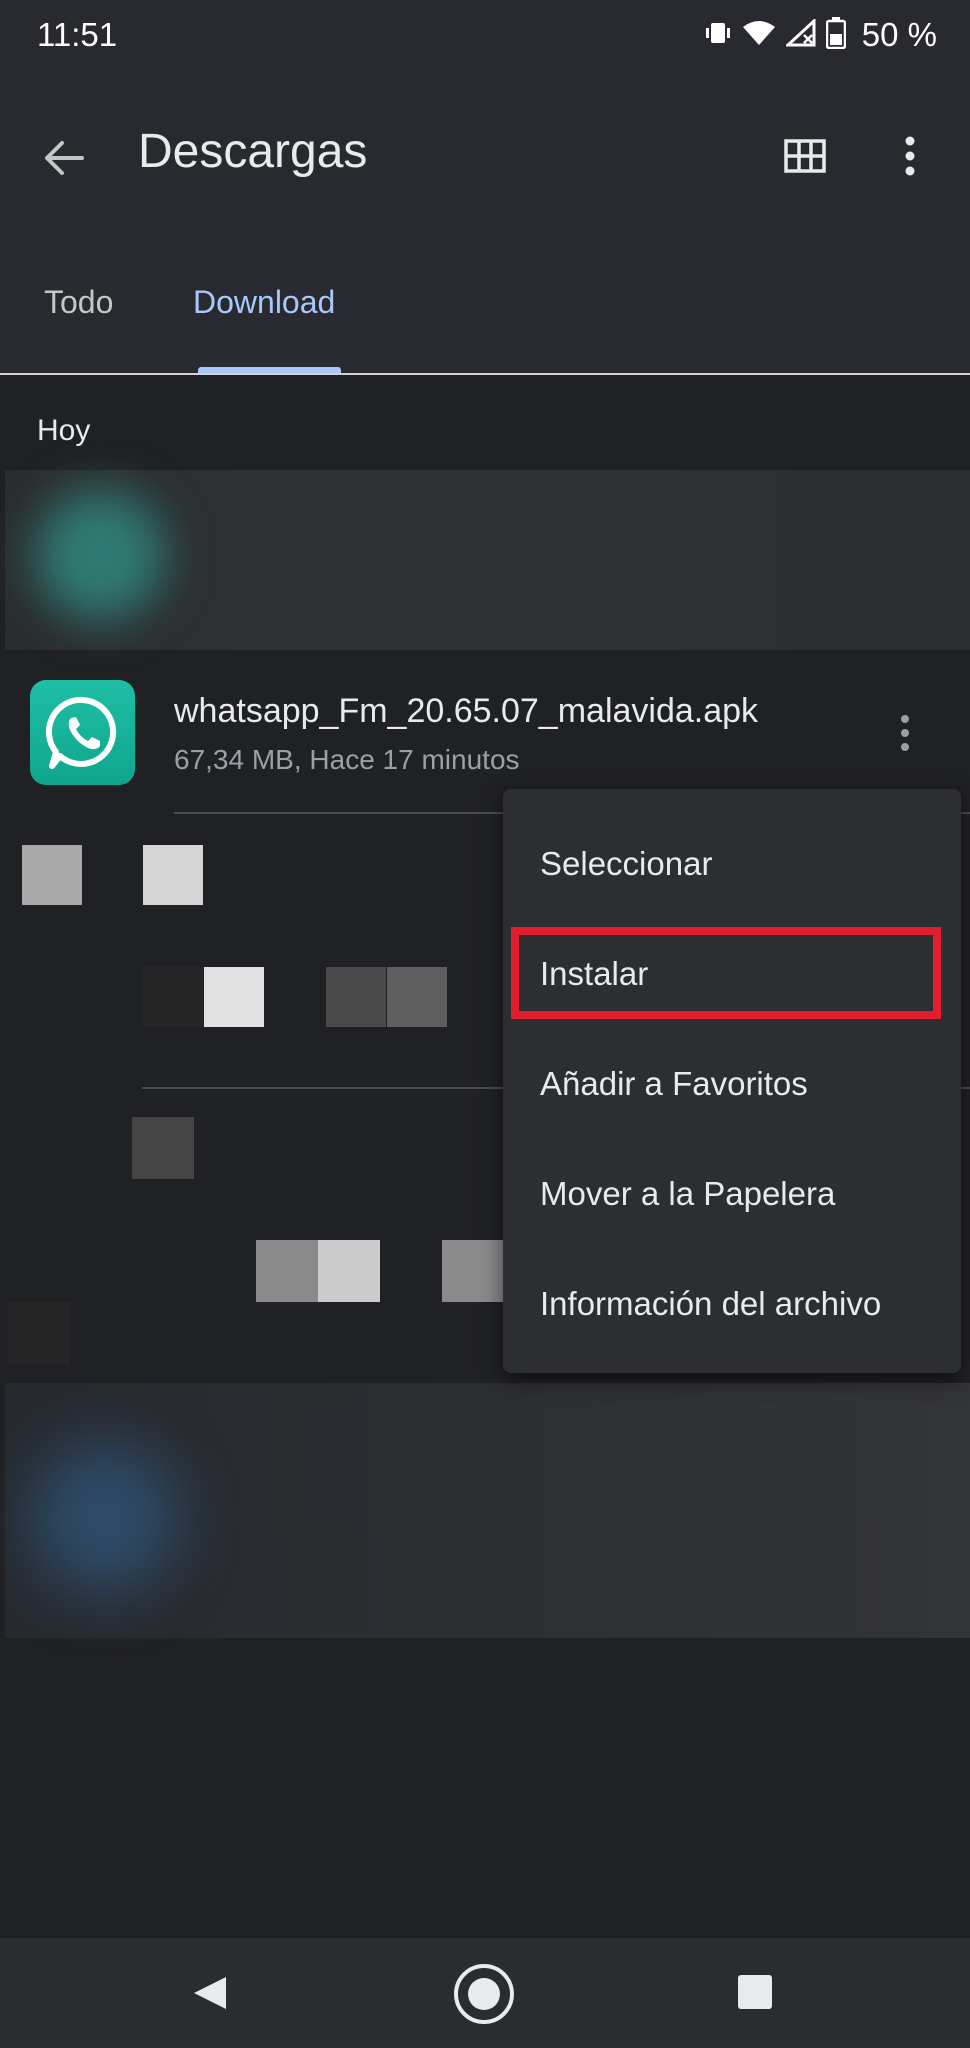  Describe the element at coordinates (347, 759) in the screenshot. I see `file-meta: 67,34 MB, Hace 17 minutos` at that location.